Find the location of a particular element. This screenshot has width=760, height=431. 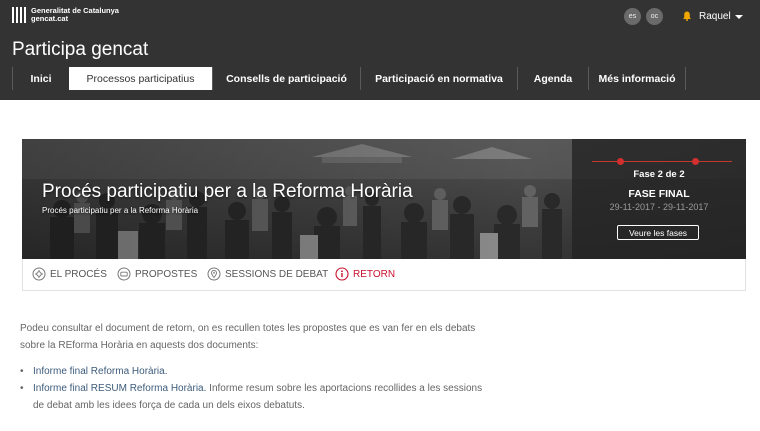

tab-participacio-en-normativa: Participació en normativa is located at coordinates (438, 78).